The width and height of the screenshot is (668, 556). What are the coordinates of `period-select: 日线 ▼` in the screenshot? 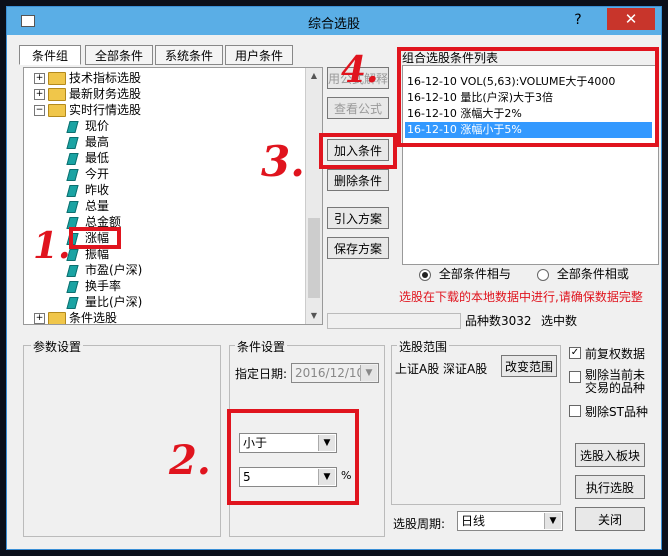 It's located at (510, 521).